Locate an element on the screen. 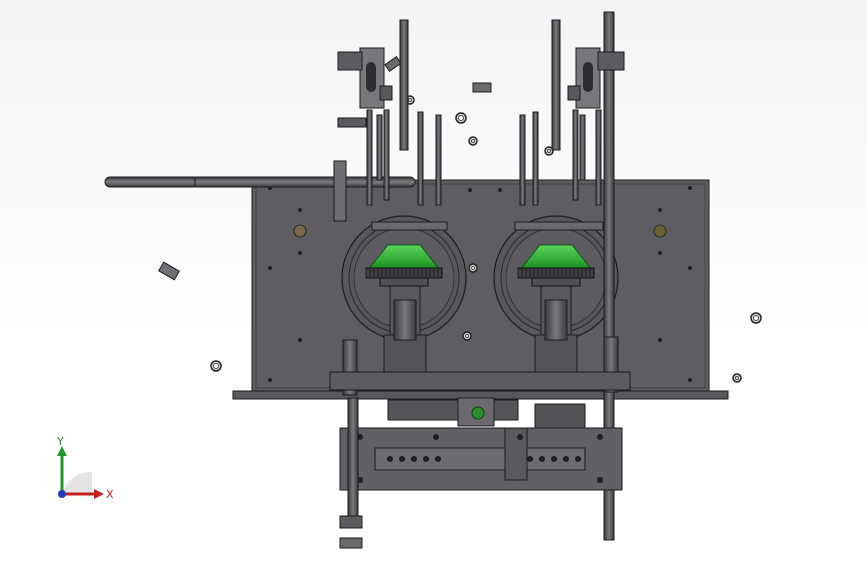 This screenshot has height=562, width=867. coordinate-triad: Y X is located at coordinates (85, 468).